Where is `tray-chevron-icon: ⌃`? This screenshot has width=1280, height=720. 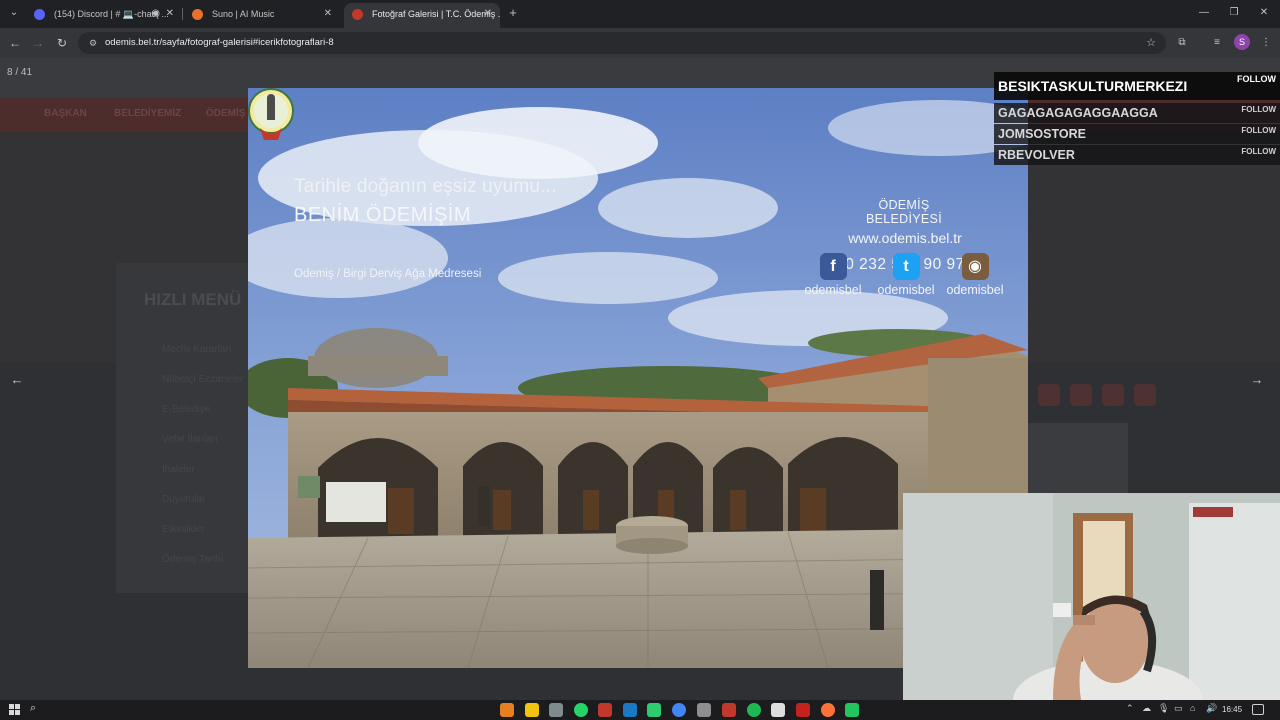
tray-chevron-icon: ⌃ is located at coordinates (1130, 708).